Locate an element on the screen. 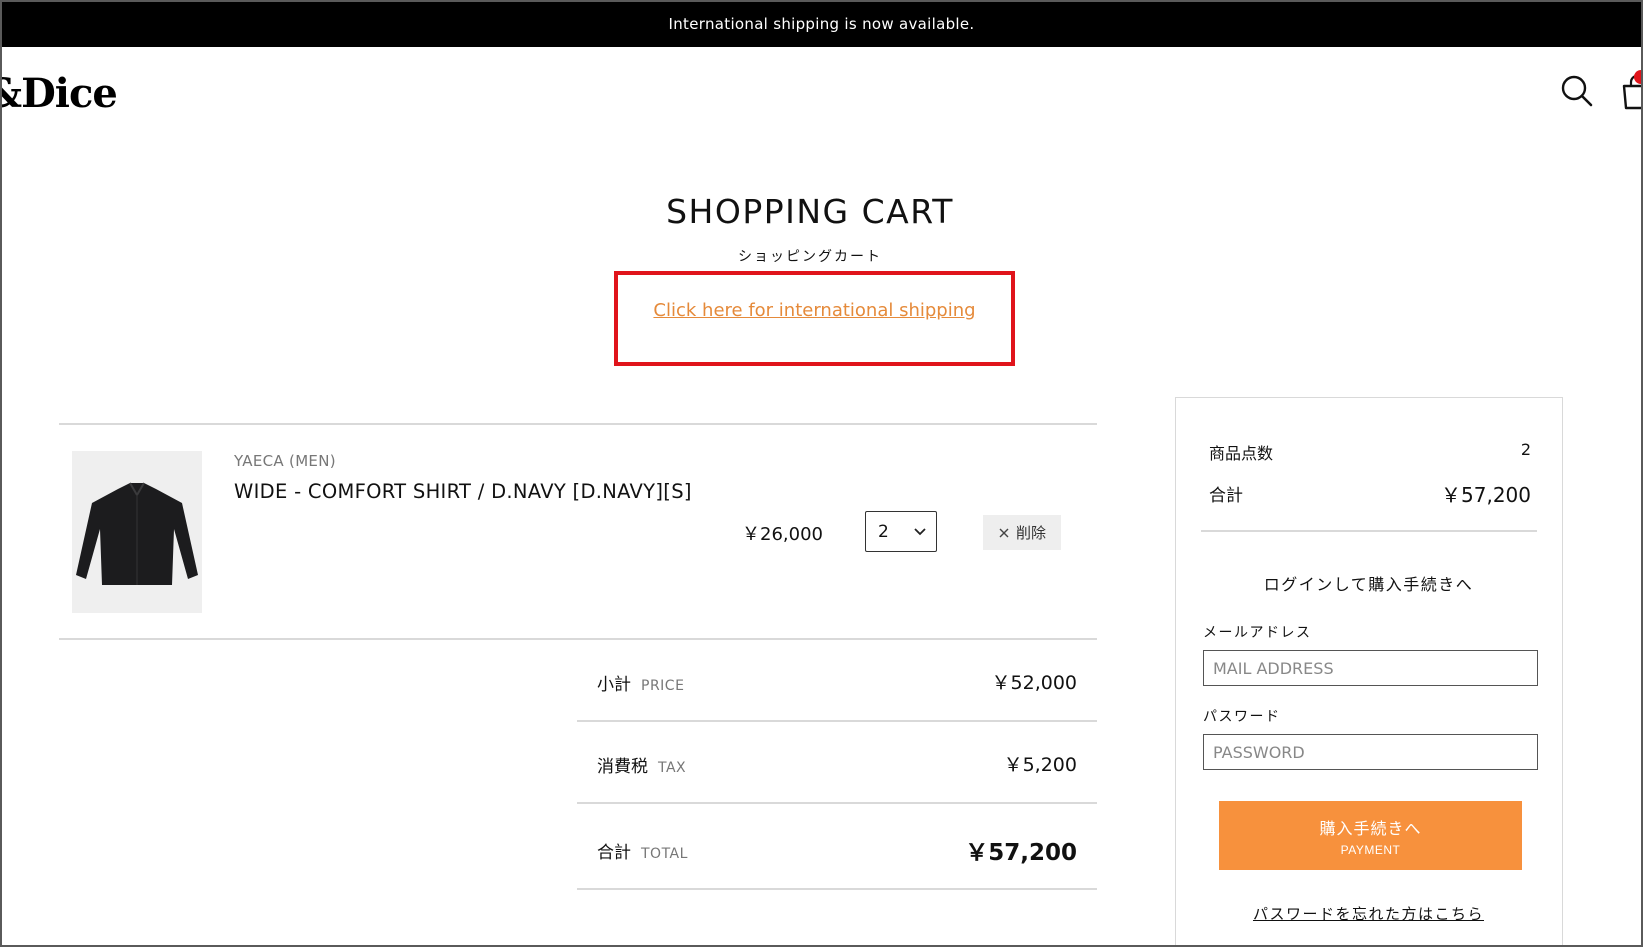  payment-button-label-en: PAYMENT is located at coordinates (1370, 849).